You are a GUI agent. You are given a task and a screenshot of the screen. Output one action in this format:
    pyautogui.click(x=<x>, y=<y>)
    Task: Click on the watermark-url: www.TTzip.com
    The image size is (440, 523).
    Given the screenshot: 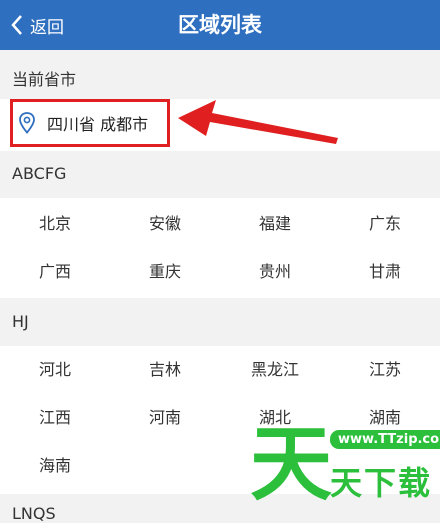 What is the action you would take?
    pyautogui.click(x=385, y=439)
    